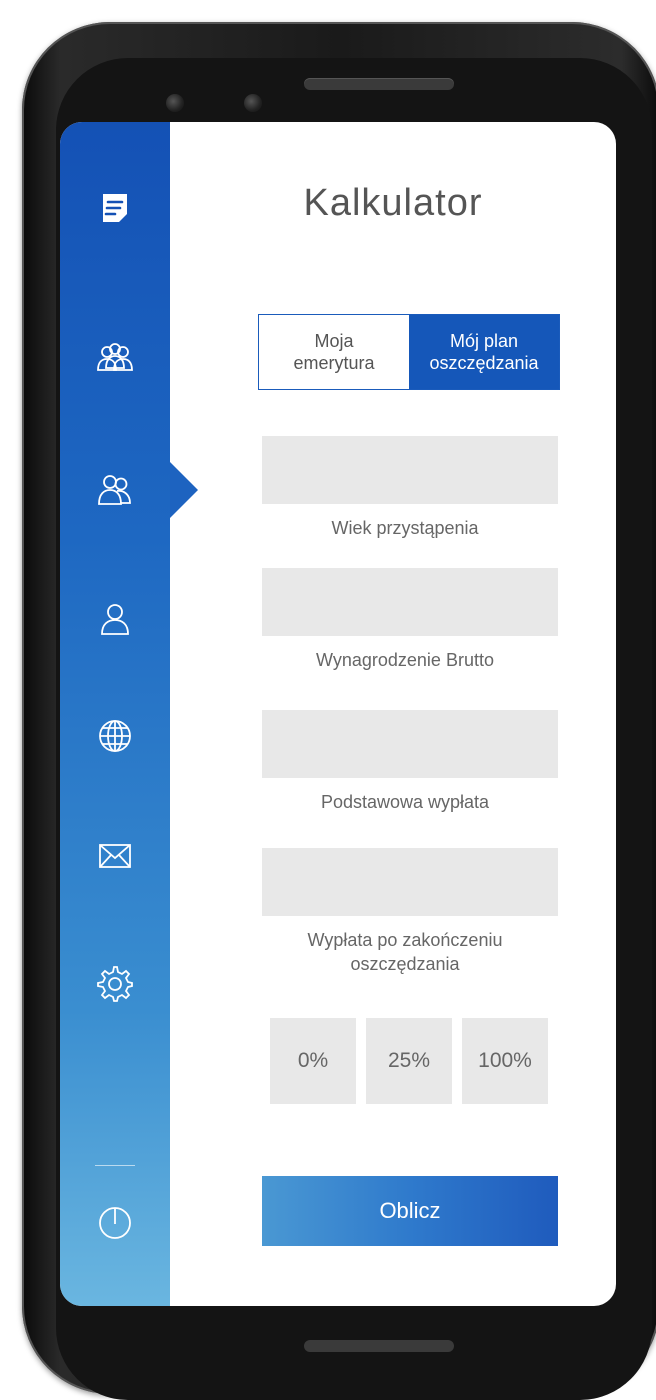  I want to click on percent-option-0: 0%, so click(313, 1061).